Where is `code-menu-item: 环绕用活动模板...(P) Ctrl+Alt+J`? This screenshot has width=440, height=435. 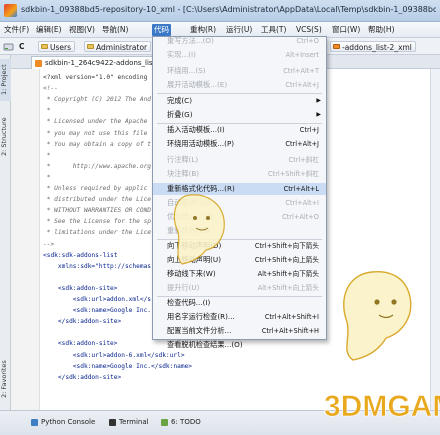 code-menu-item: 环绕用活动模板...(P) Ctrl+Alt+J is located at coordinates (239, 144).